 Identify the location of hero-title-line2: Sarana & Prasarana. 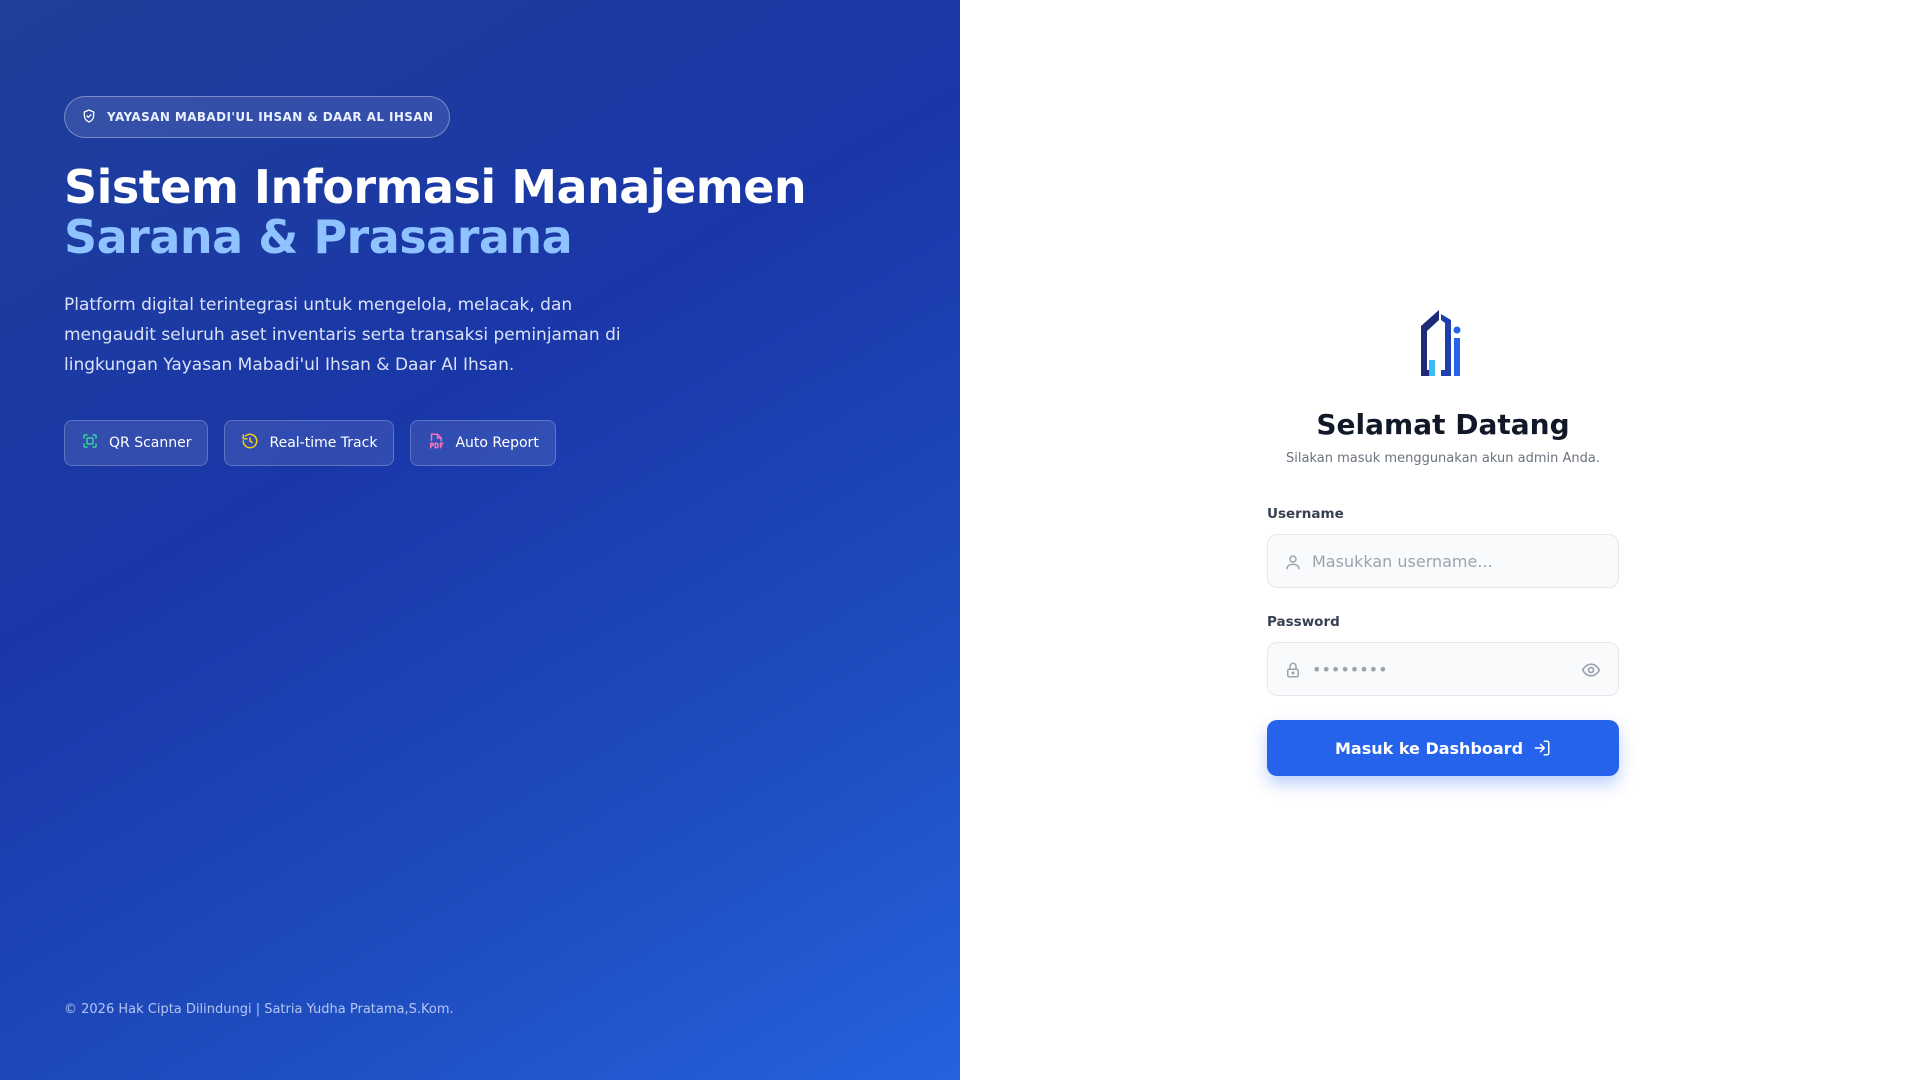
(318, 237).